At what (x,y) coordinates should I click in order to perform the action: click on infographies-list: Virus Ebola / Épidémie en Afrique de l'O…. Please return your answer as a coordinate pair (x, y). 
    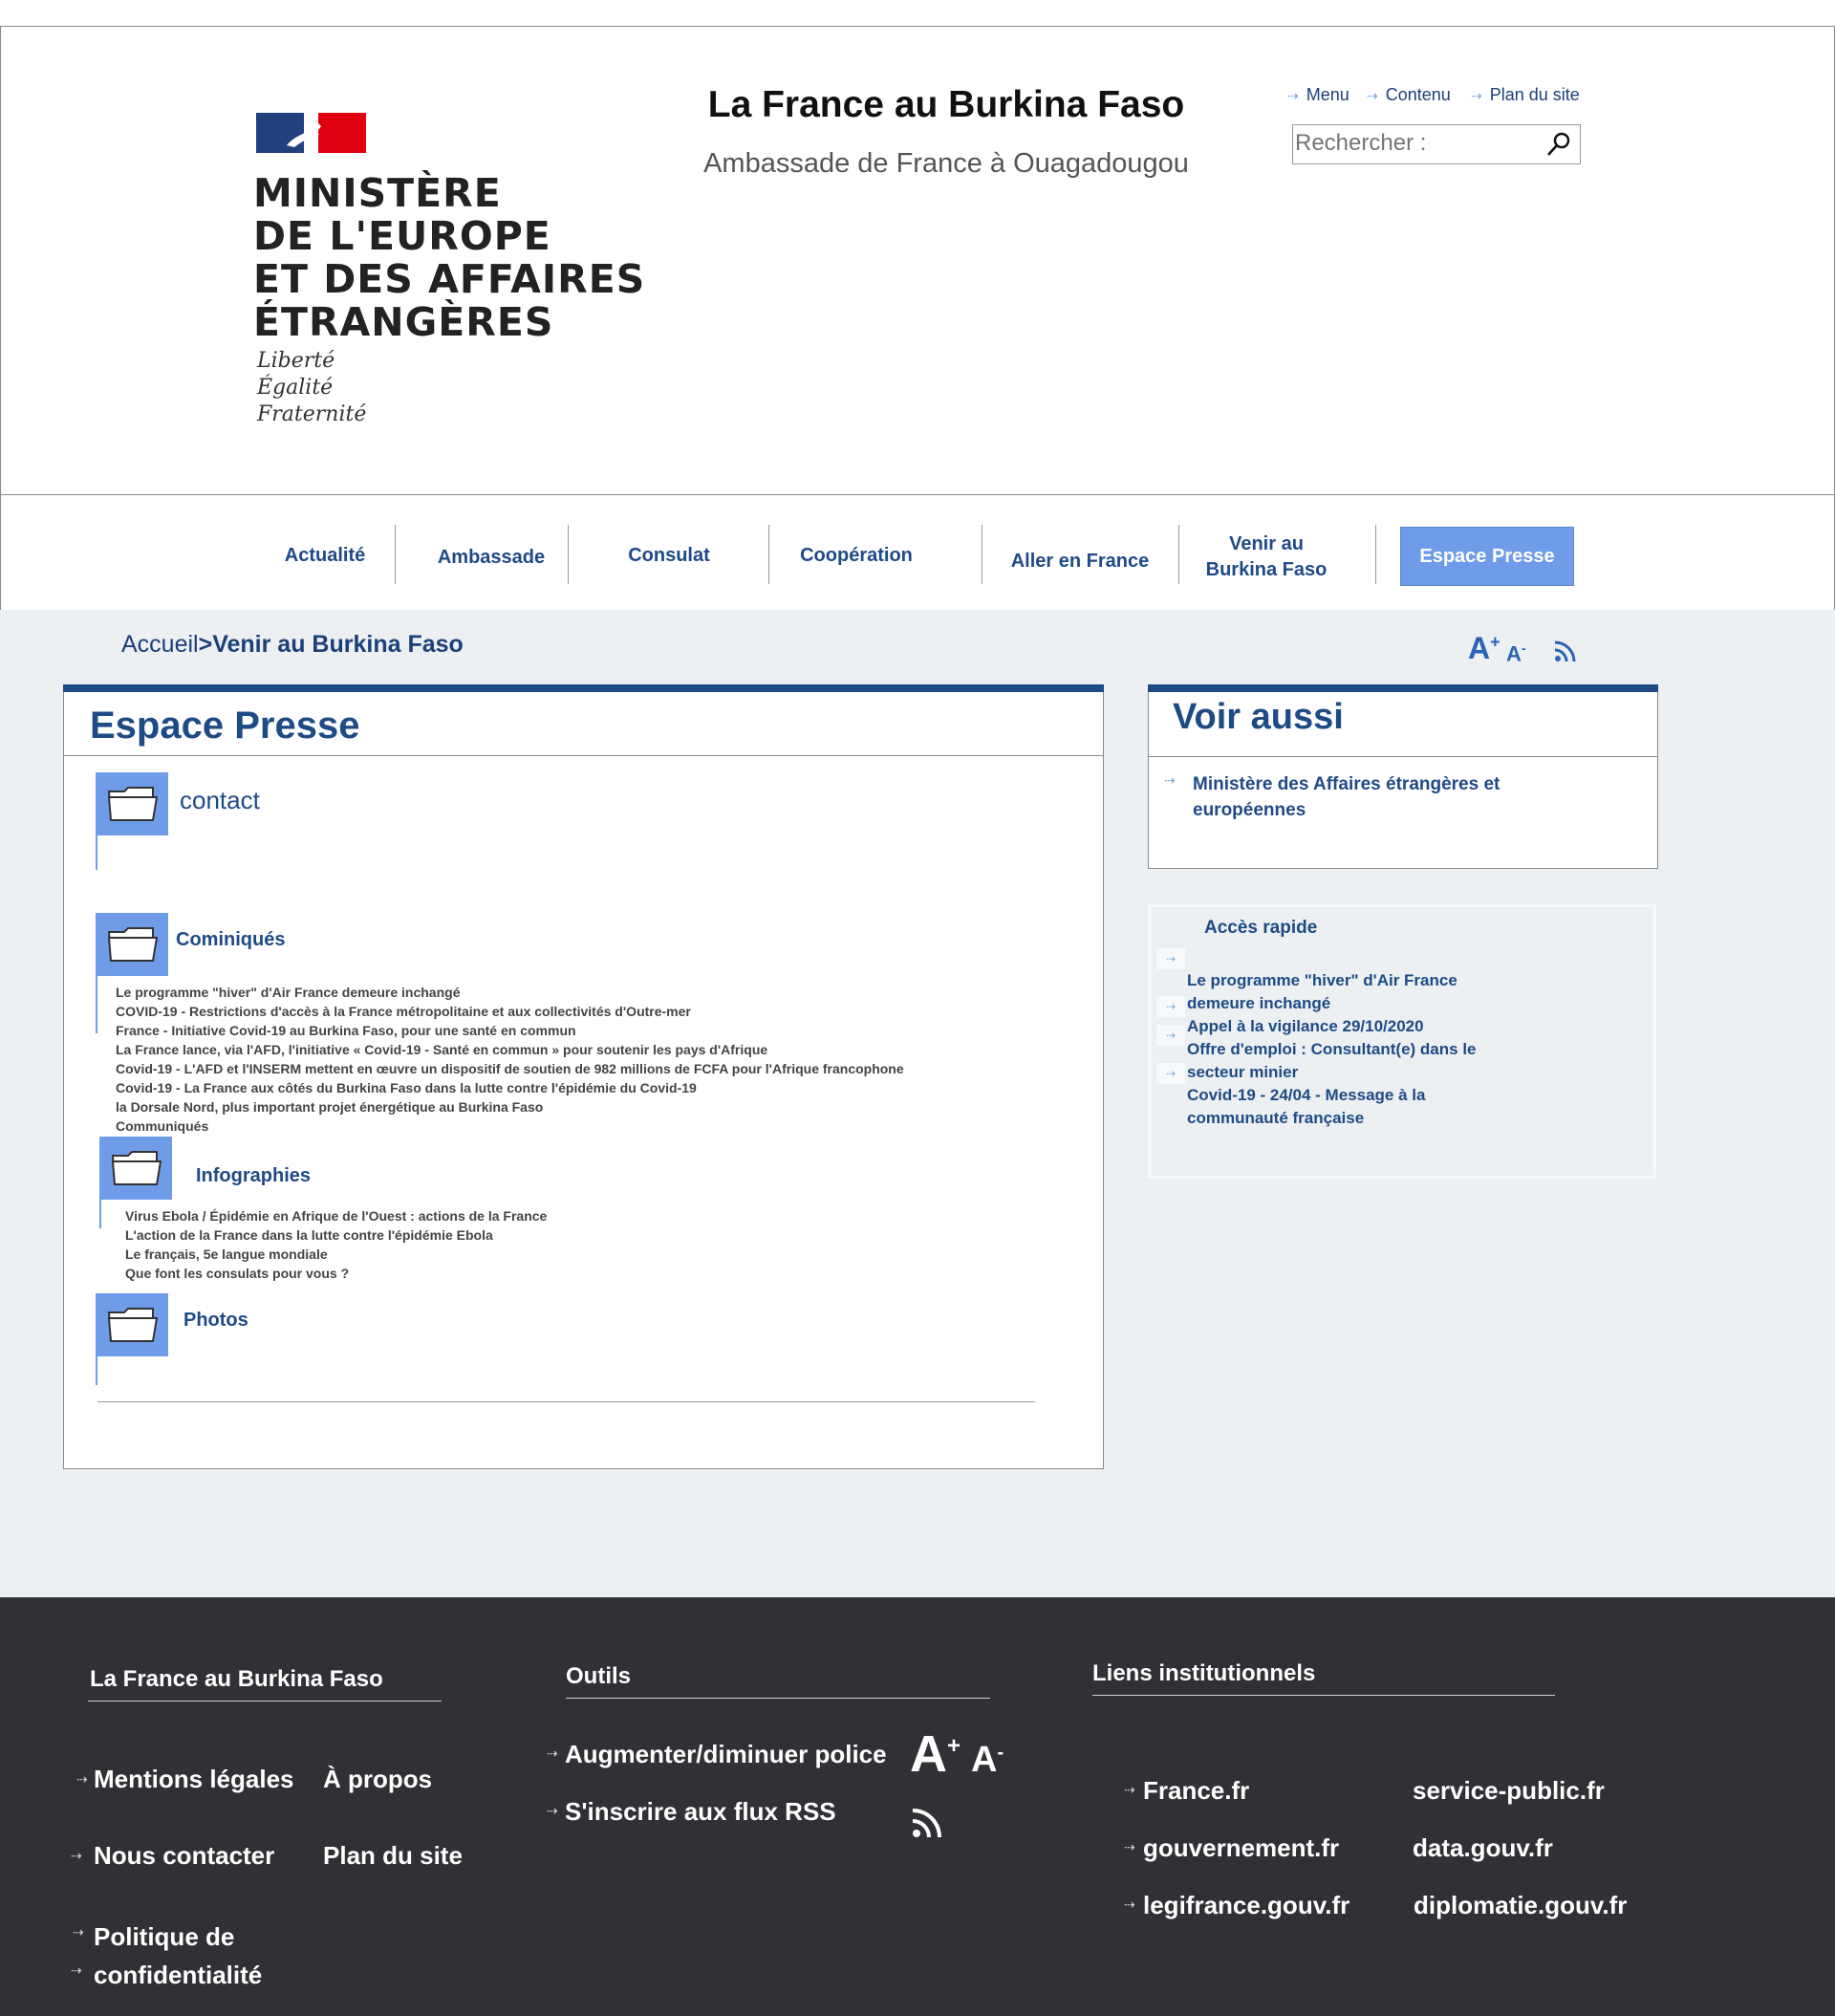
    Looking at the image, I should click on (336, 1244).